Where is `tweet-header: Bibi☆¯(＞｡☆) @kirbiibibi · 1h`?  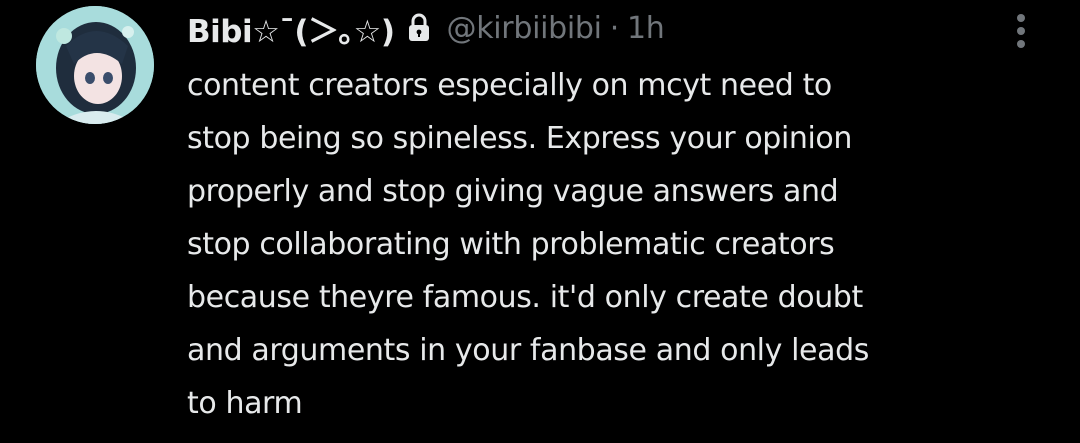
tweet-header: Bibi☆¯(＞｡☆) @kirbiibibi · 1h is located at coordinates (426, 28).